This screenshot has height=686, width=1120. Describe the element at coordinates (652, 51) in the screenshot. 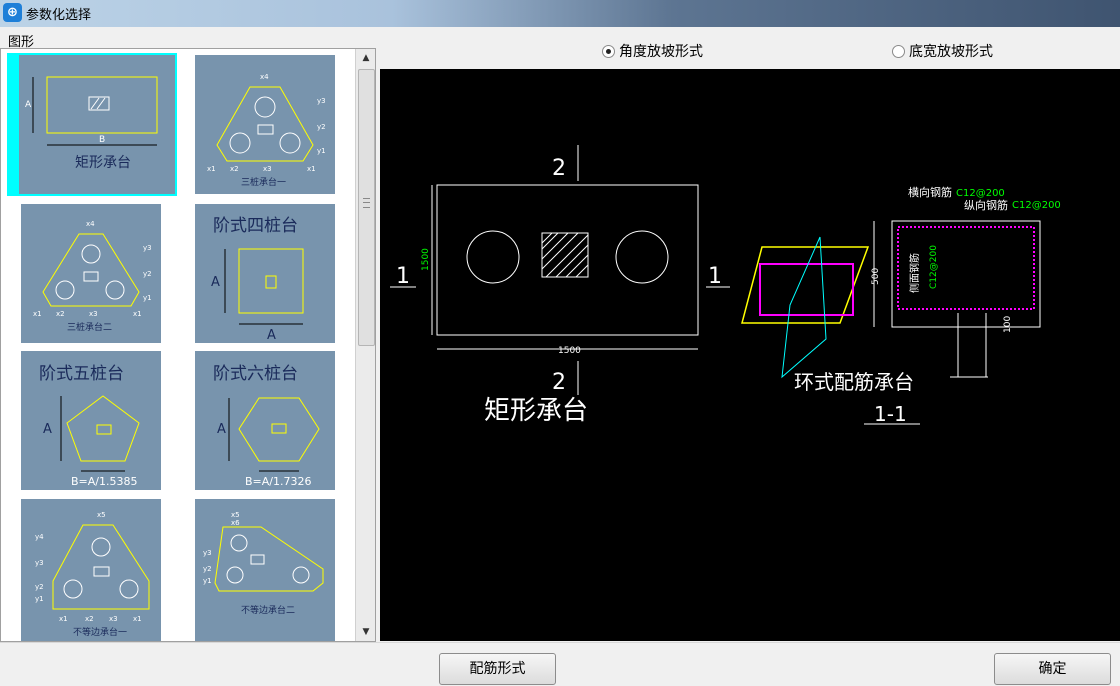

I see `radio-angle-slope: 角度放坡形式` at that location.